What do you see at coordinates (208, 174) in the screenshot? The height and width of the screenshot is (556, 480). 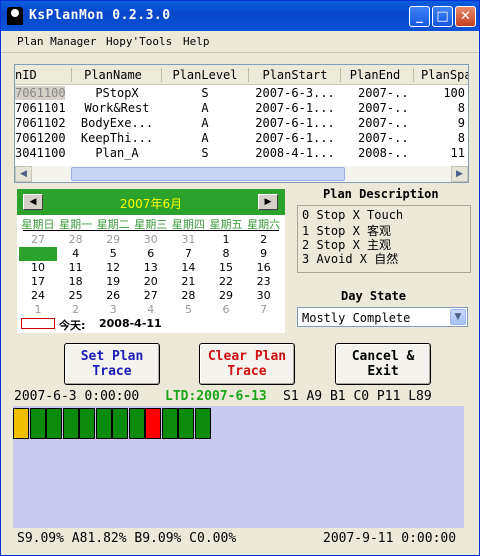 I see `scroll-thumb` at bounding box center [208, 174].